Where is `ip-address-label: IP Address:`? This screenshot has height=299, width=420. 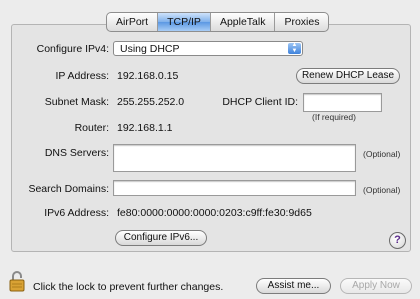
ip-address-label: IP Address: is located at coordinates (82, 76).